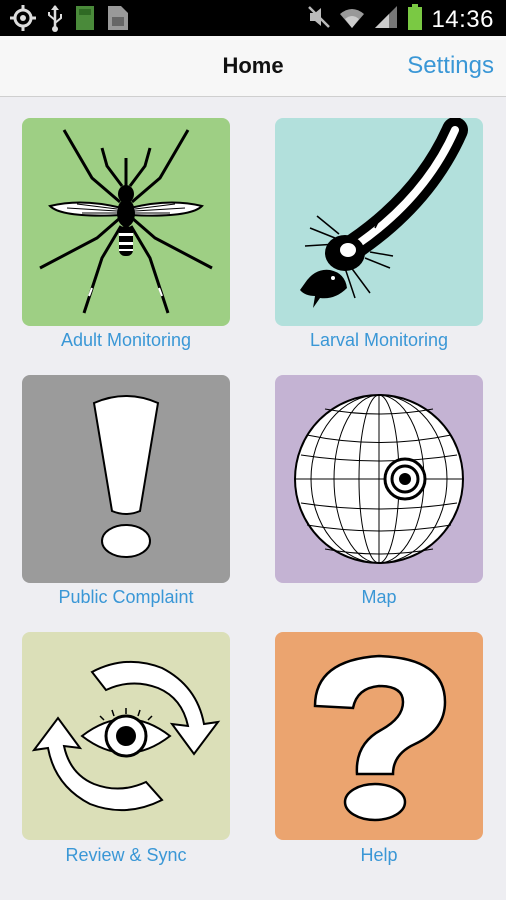 This screenshot has height=900, width=506. I want to click on map-button, so click(379, 479).